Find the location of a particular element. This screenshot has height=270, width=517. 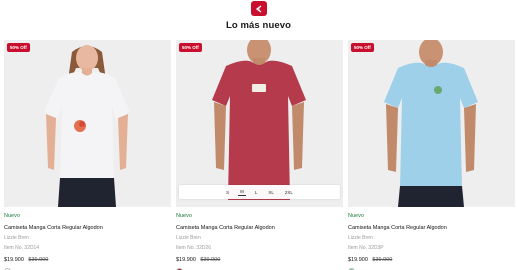

product-sku: Item No. 32D3P is located at coordinates (366, 248).